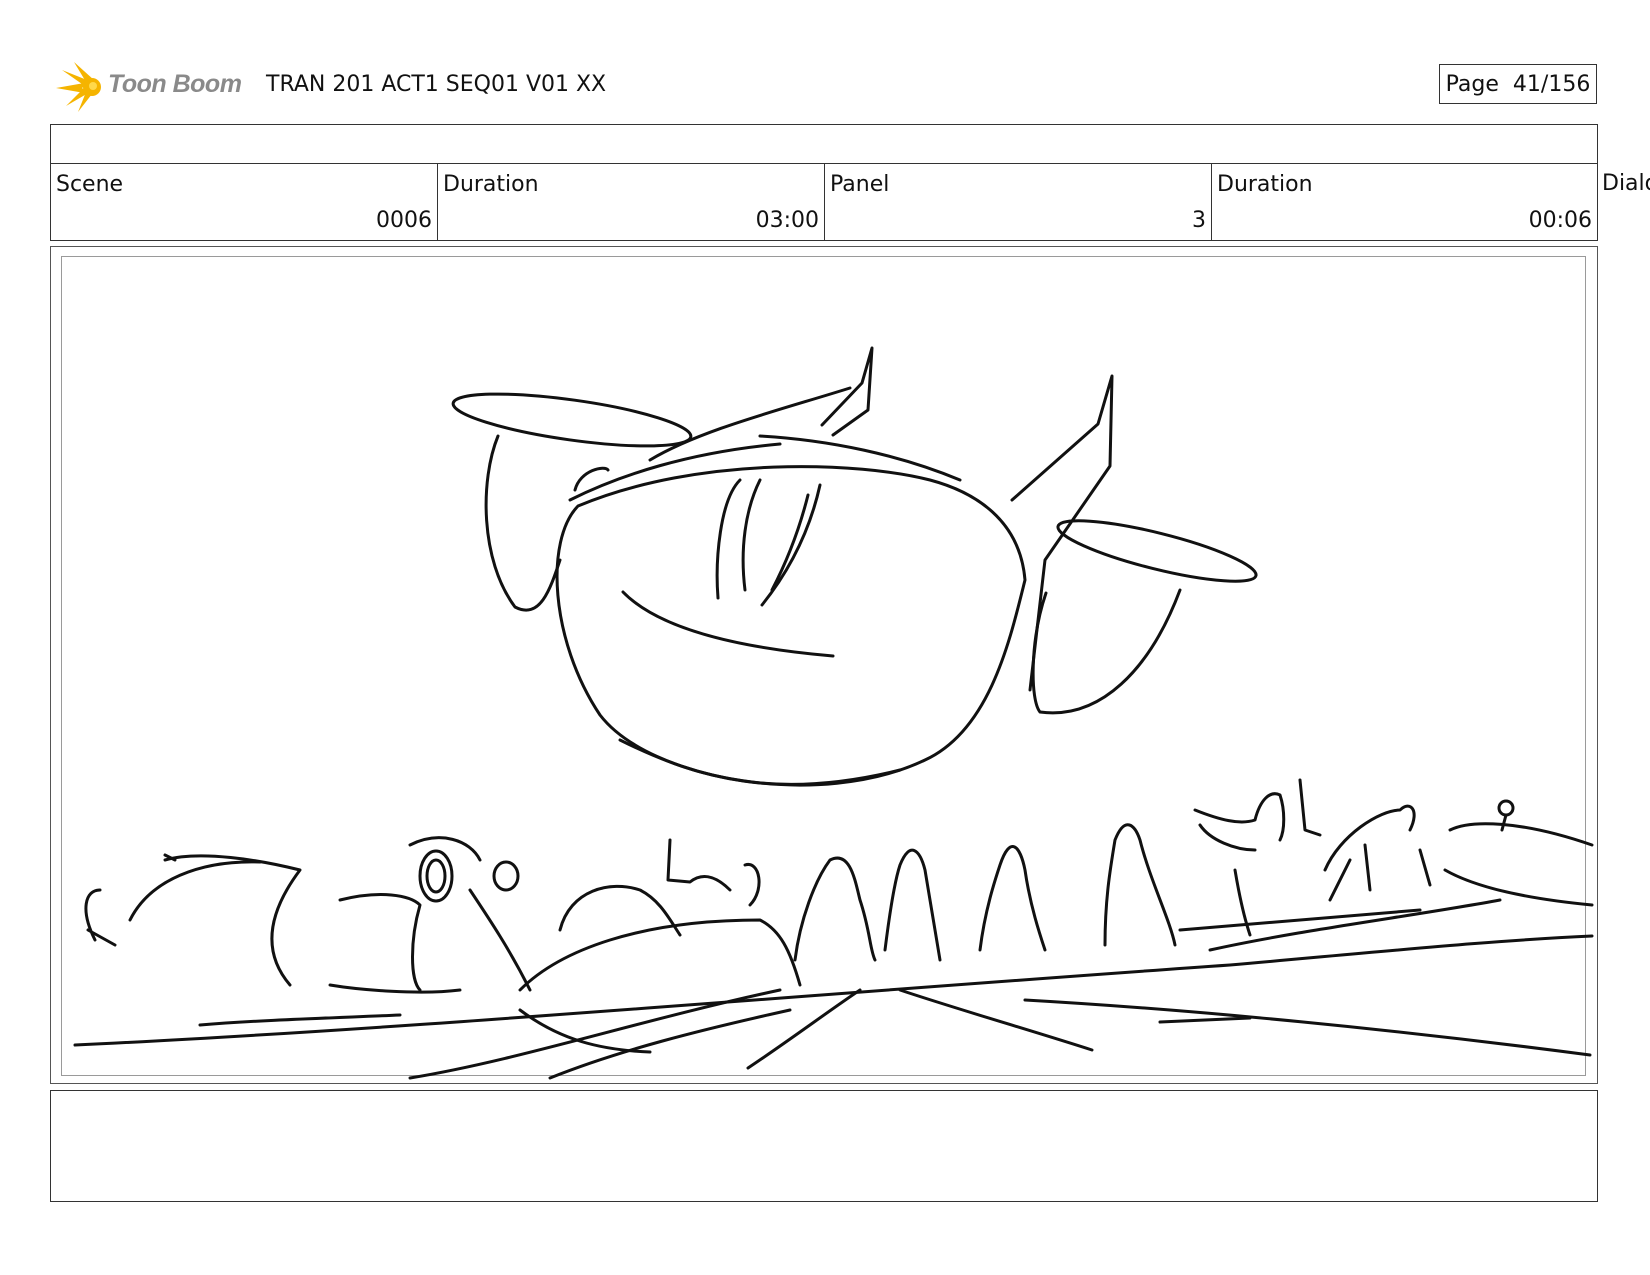 This screenshot has width=1650, height=1275. What do you see at coordinates (90, 184) in the screenshot?
I see `scene-label: Scene` at bounding box center [90, 184].